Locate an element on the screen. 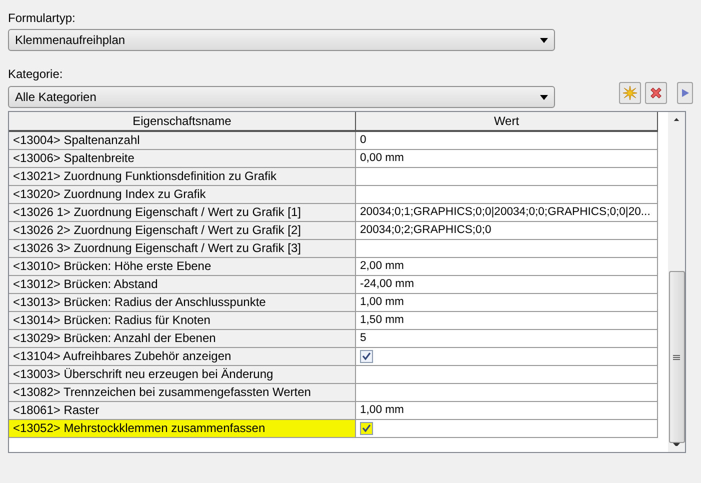 Image resolution: width=701 pixels, height=483 pixels. scroll-thumb is located at coordinates (676, 357).